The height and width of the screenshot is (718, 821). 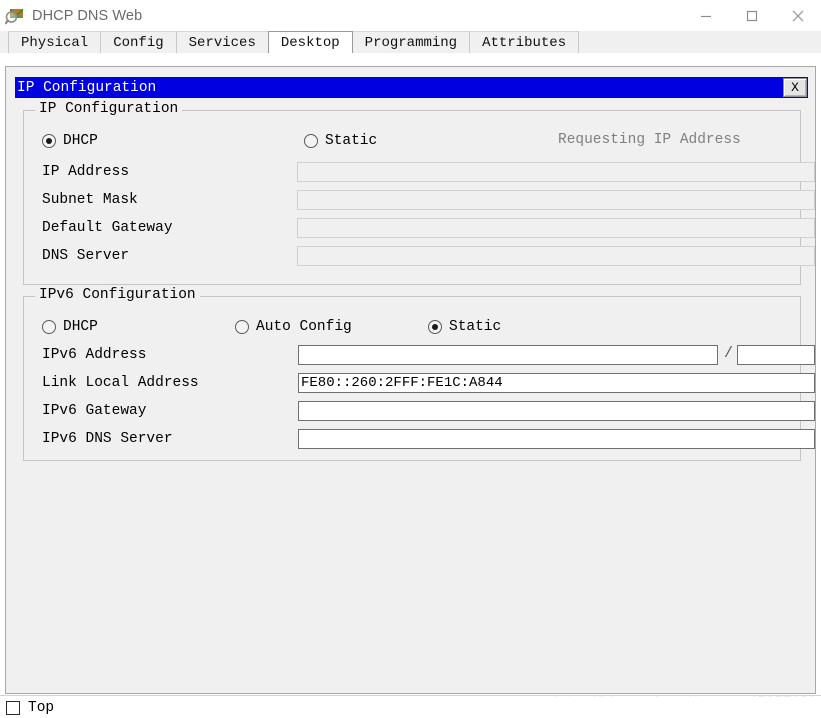 What do you see at coordinates (87, 15) in the screenshot?
I see `window-title: DHCP DNS Web` at bounding box center [87, 15].